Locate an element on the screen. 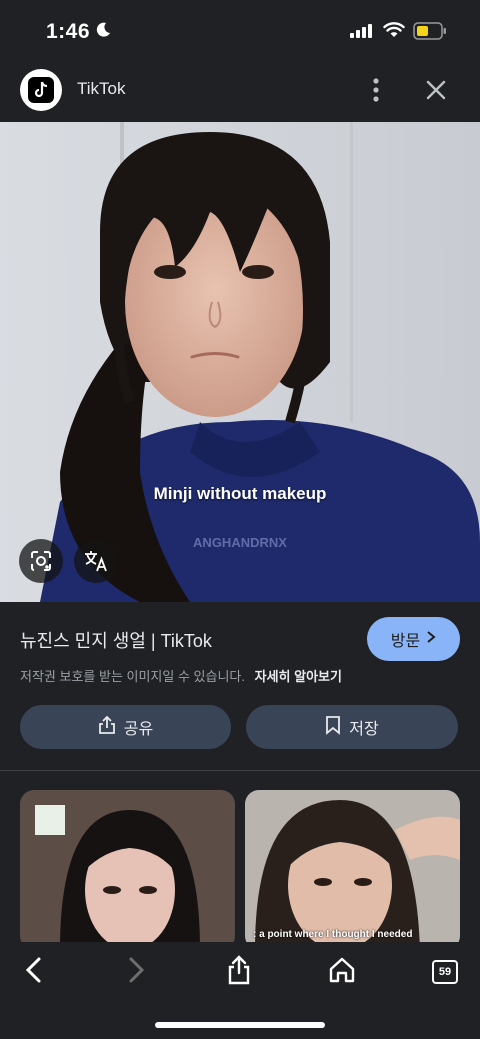 This screenshot has width=480, height=1039. copyright-notice: 저작권 보호를 받는 이미지일 수 있습니다. 자세히 알아보기 is located at coordinates (181, 675).